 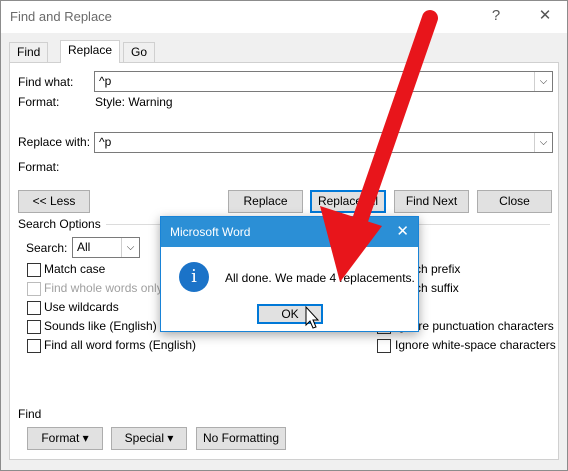 I want to click on tab-replace: Replace, so click(x=90, y=51).